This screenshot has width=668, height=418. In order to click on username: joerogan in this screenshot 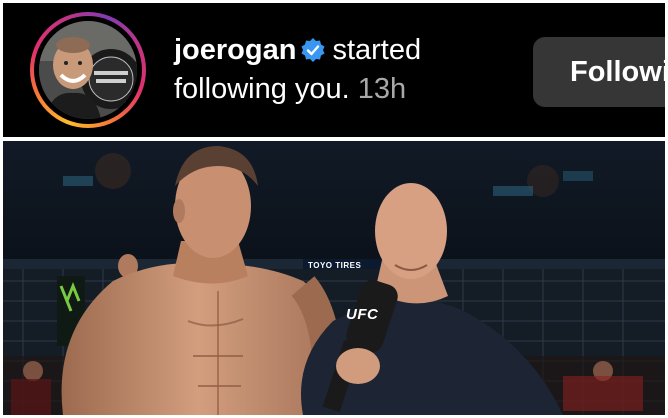, I will do `click(235, 50)`.